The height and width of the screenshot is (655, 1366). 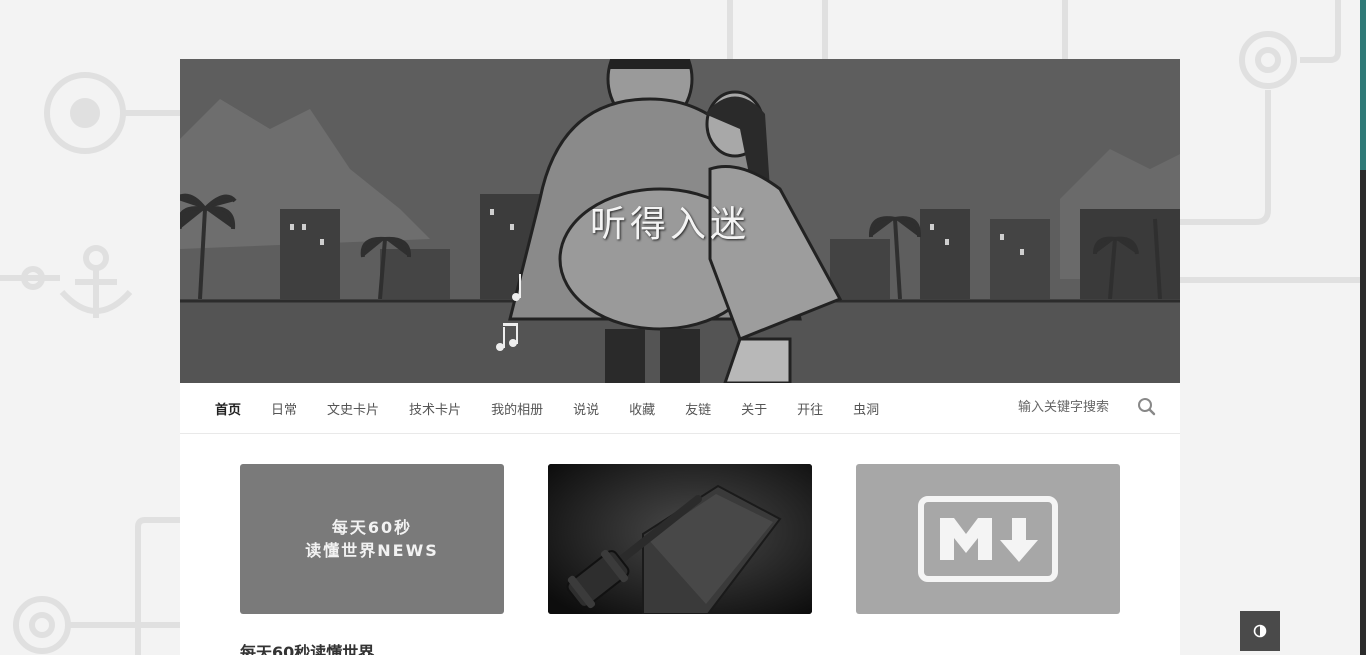 I want to click on banner-title: 听得入迷, so click(x=670, y=224).